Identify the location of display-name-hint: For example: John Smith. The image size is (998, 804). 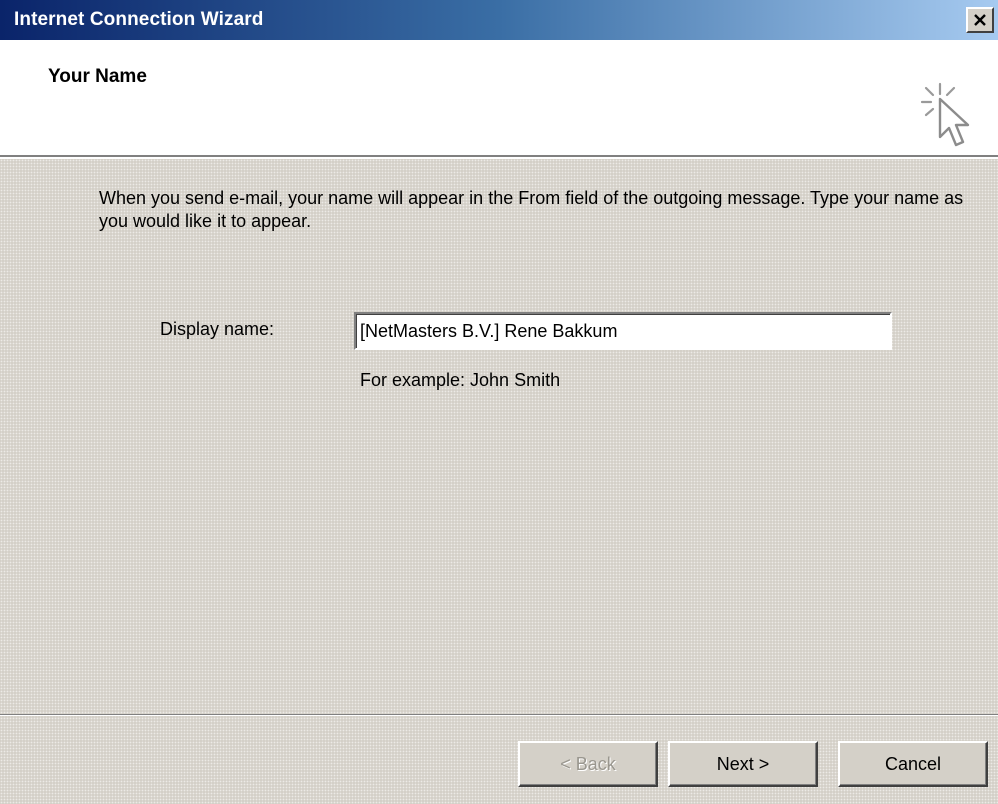
(460, 380).